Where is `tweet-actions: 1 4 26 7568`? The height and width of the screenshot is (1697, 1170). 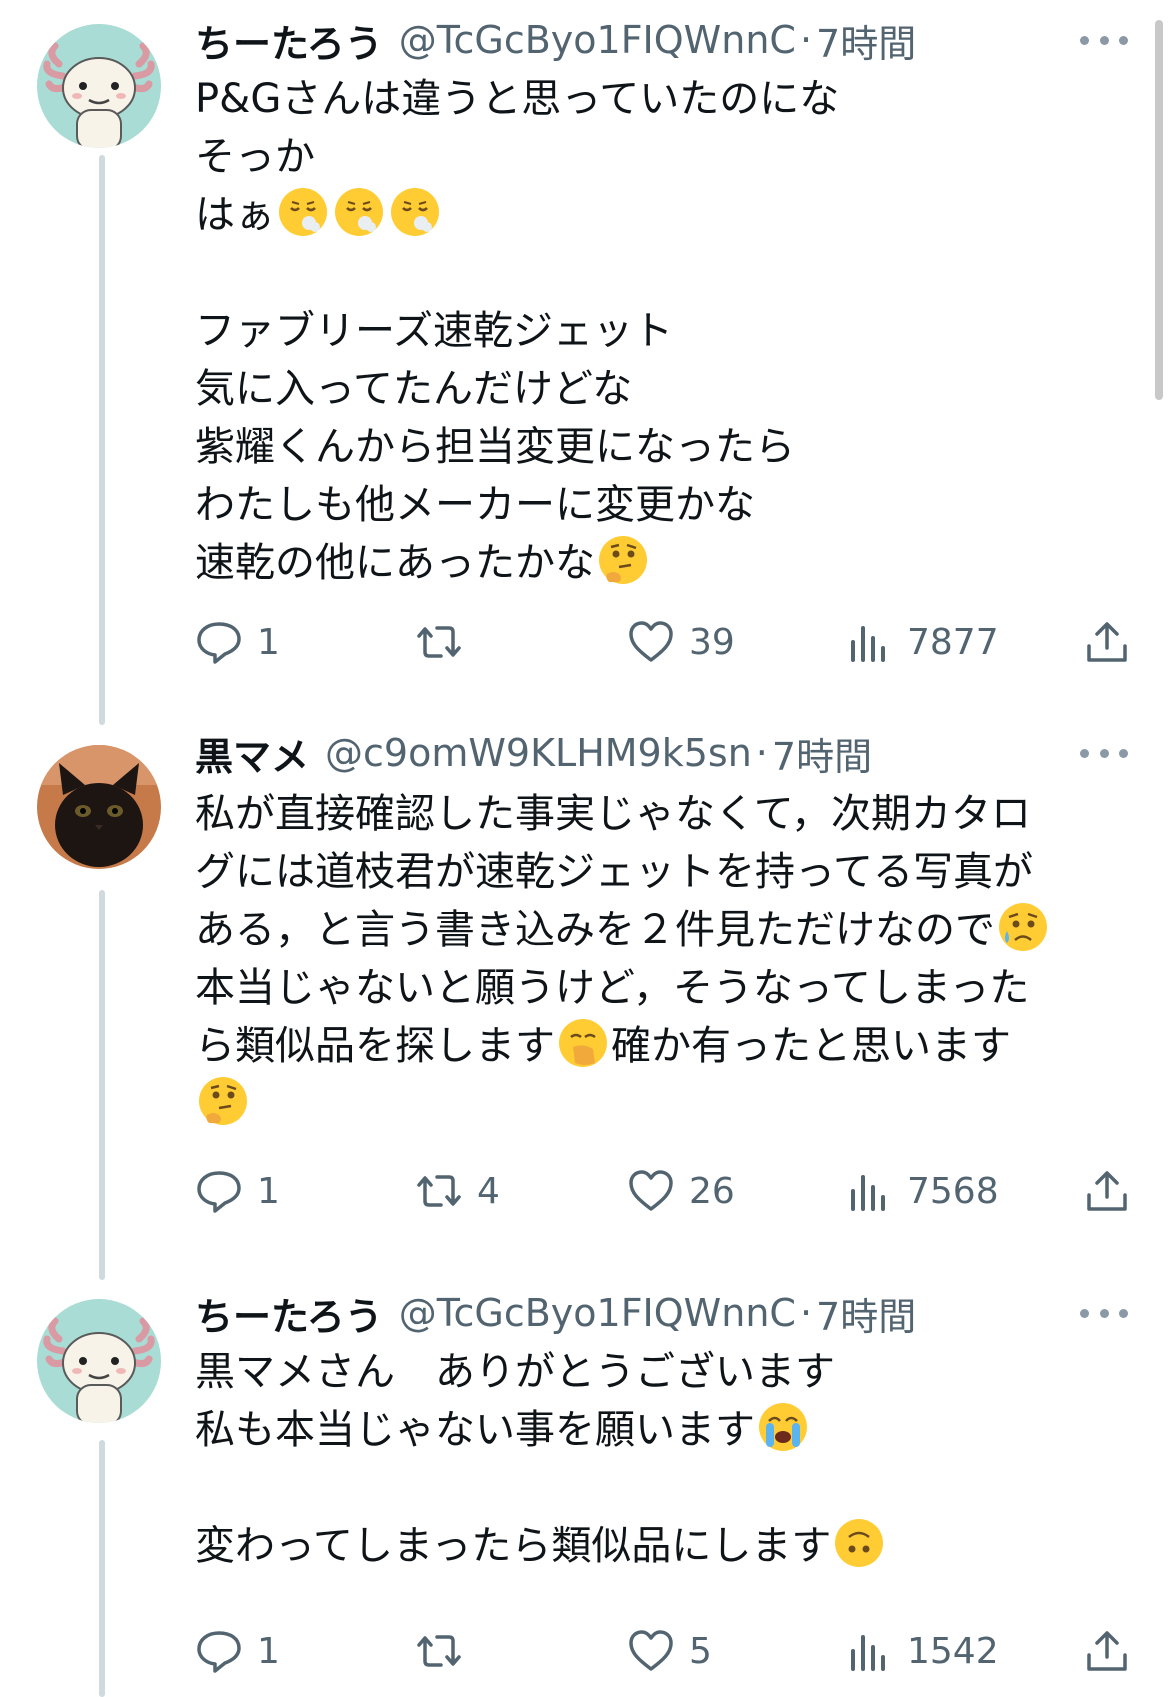
tweet-actions: 1 4 26 7568 is located at coordinates (665, 1191).